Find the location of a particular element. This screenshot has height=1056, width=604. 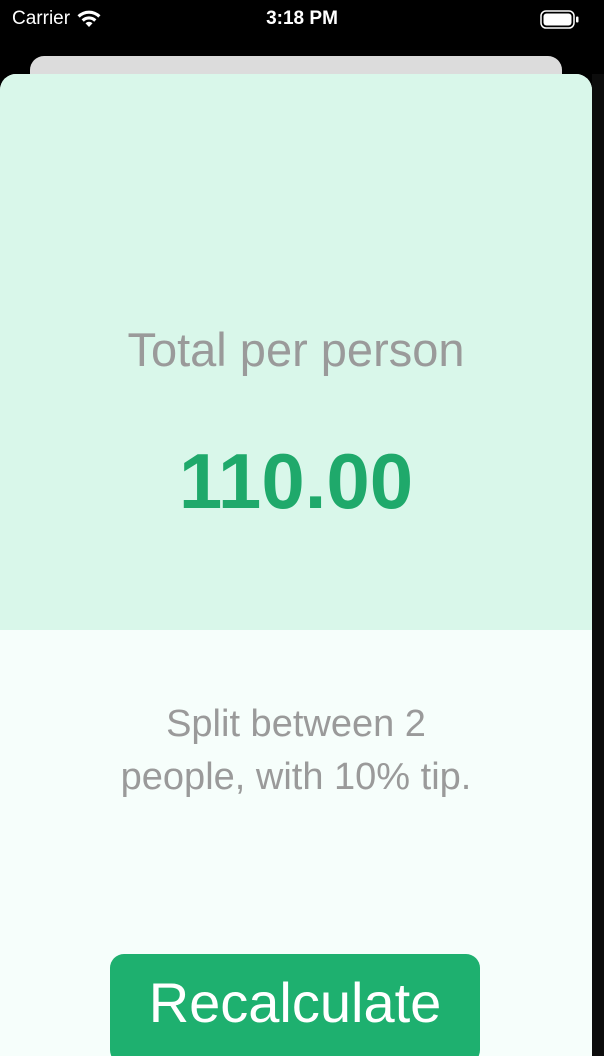

clock: 3:18 PM is located at coordinates (302, 18).